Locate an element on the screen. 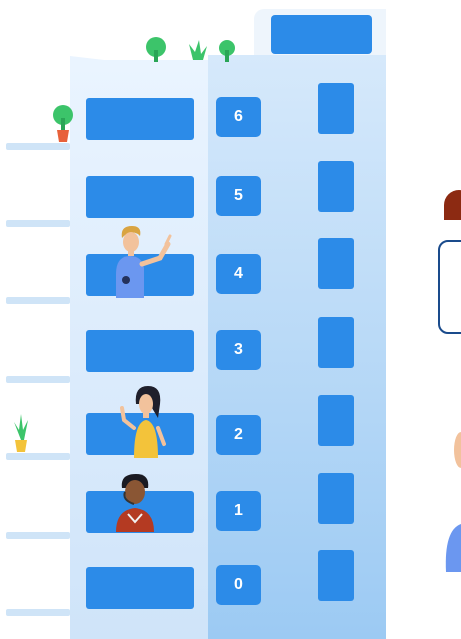 This screenshot has width=461, height=639. tower-window is located at coordinates (321, 34).